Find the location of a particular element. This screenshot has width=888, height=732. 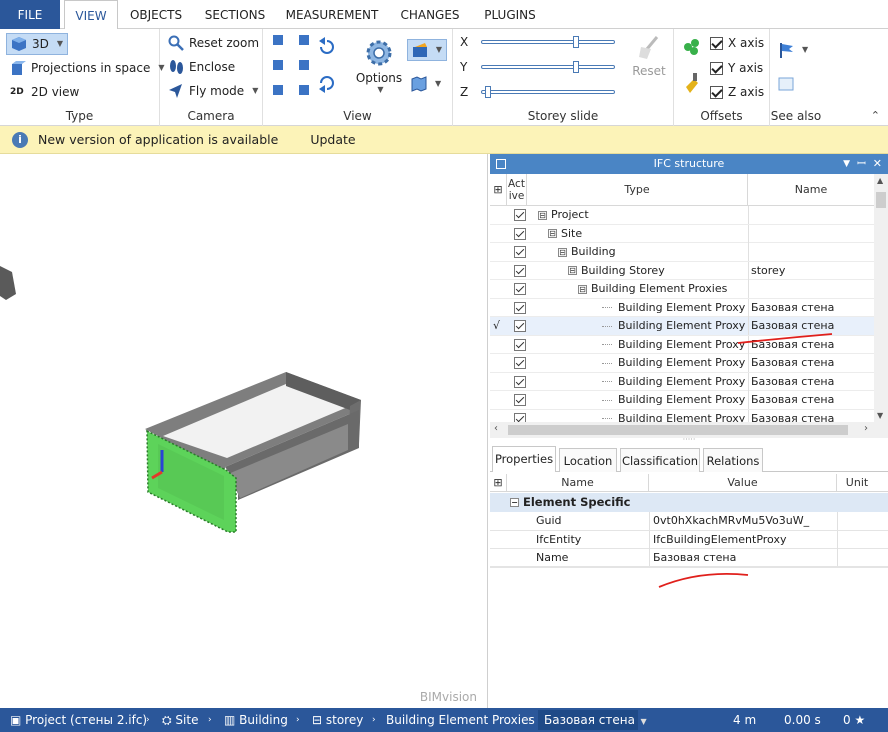

x-axis-checkbox: X axis is located at coordinates (737, 43).